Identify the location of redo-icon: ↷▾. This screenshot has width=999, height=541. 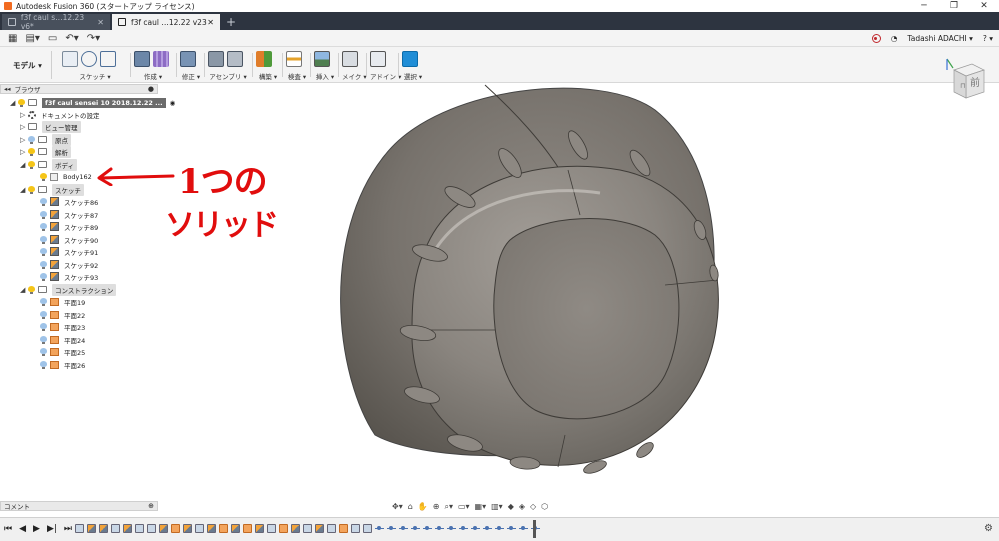
(93, 38).